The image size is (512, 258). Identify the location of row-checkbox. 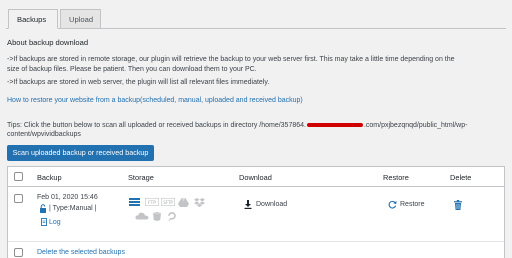
(18, 198).